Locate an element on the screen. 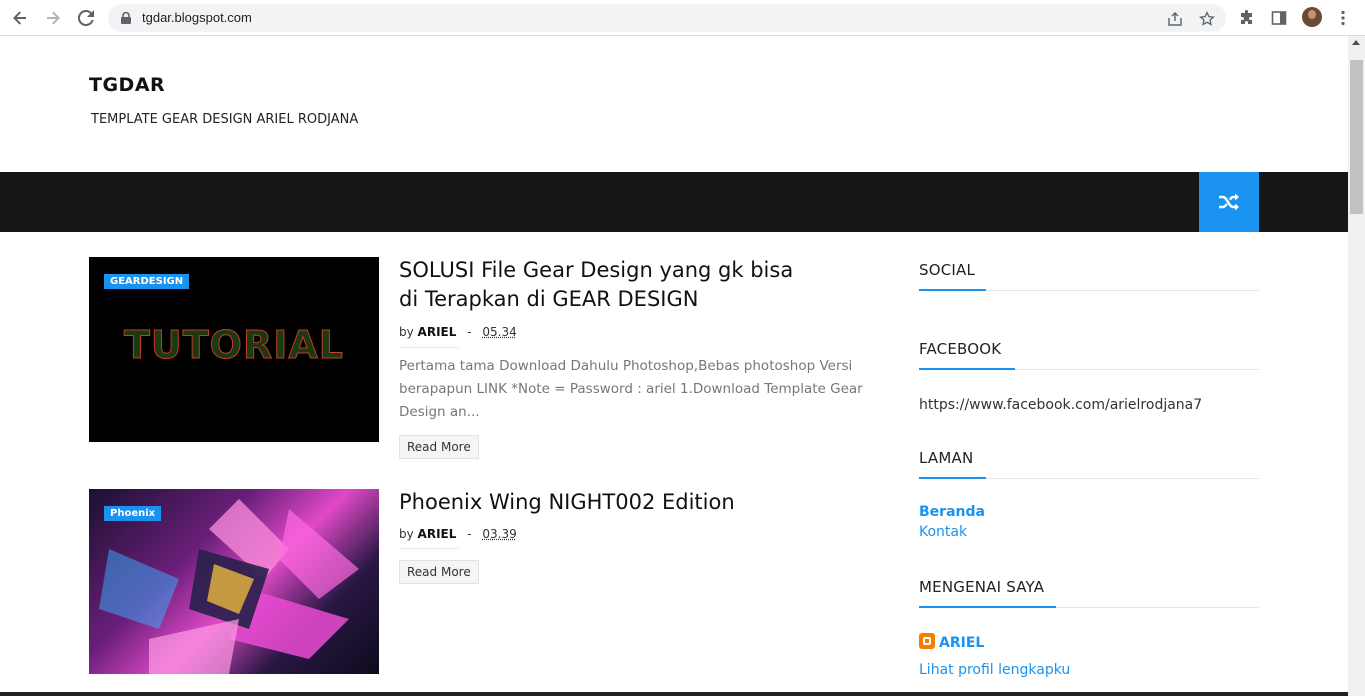  reload-button is located at coordinates (86, 18).